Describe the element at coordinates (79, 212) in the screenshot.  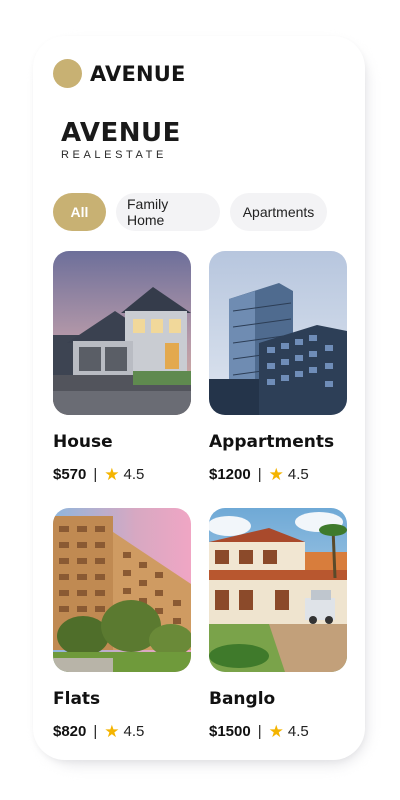
I see `filter-chip-all: All` at that location.